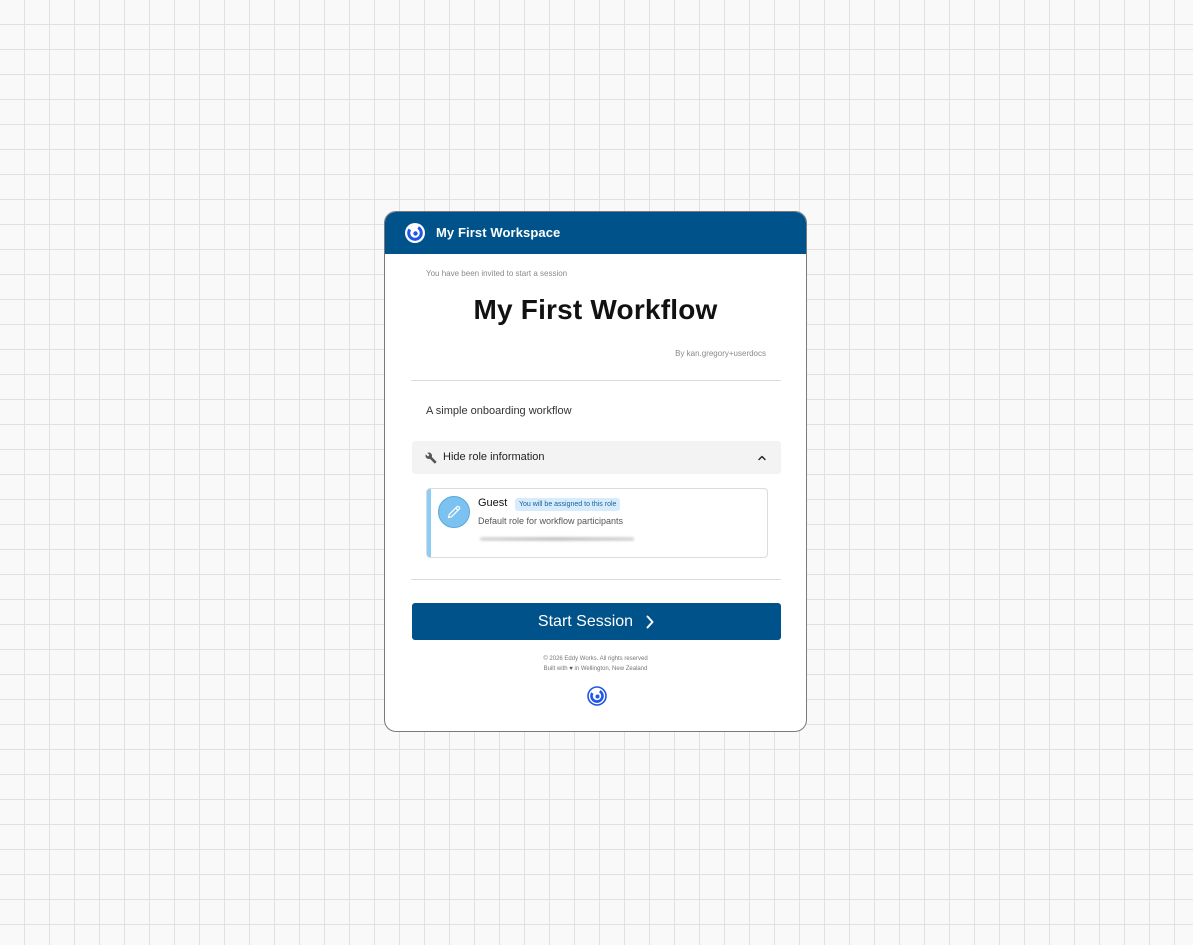 This screenshot has width=1193, height=945. I want to click on card-header: My First Workspace, so click(595, 233).